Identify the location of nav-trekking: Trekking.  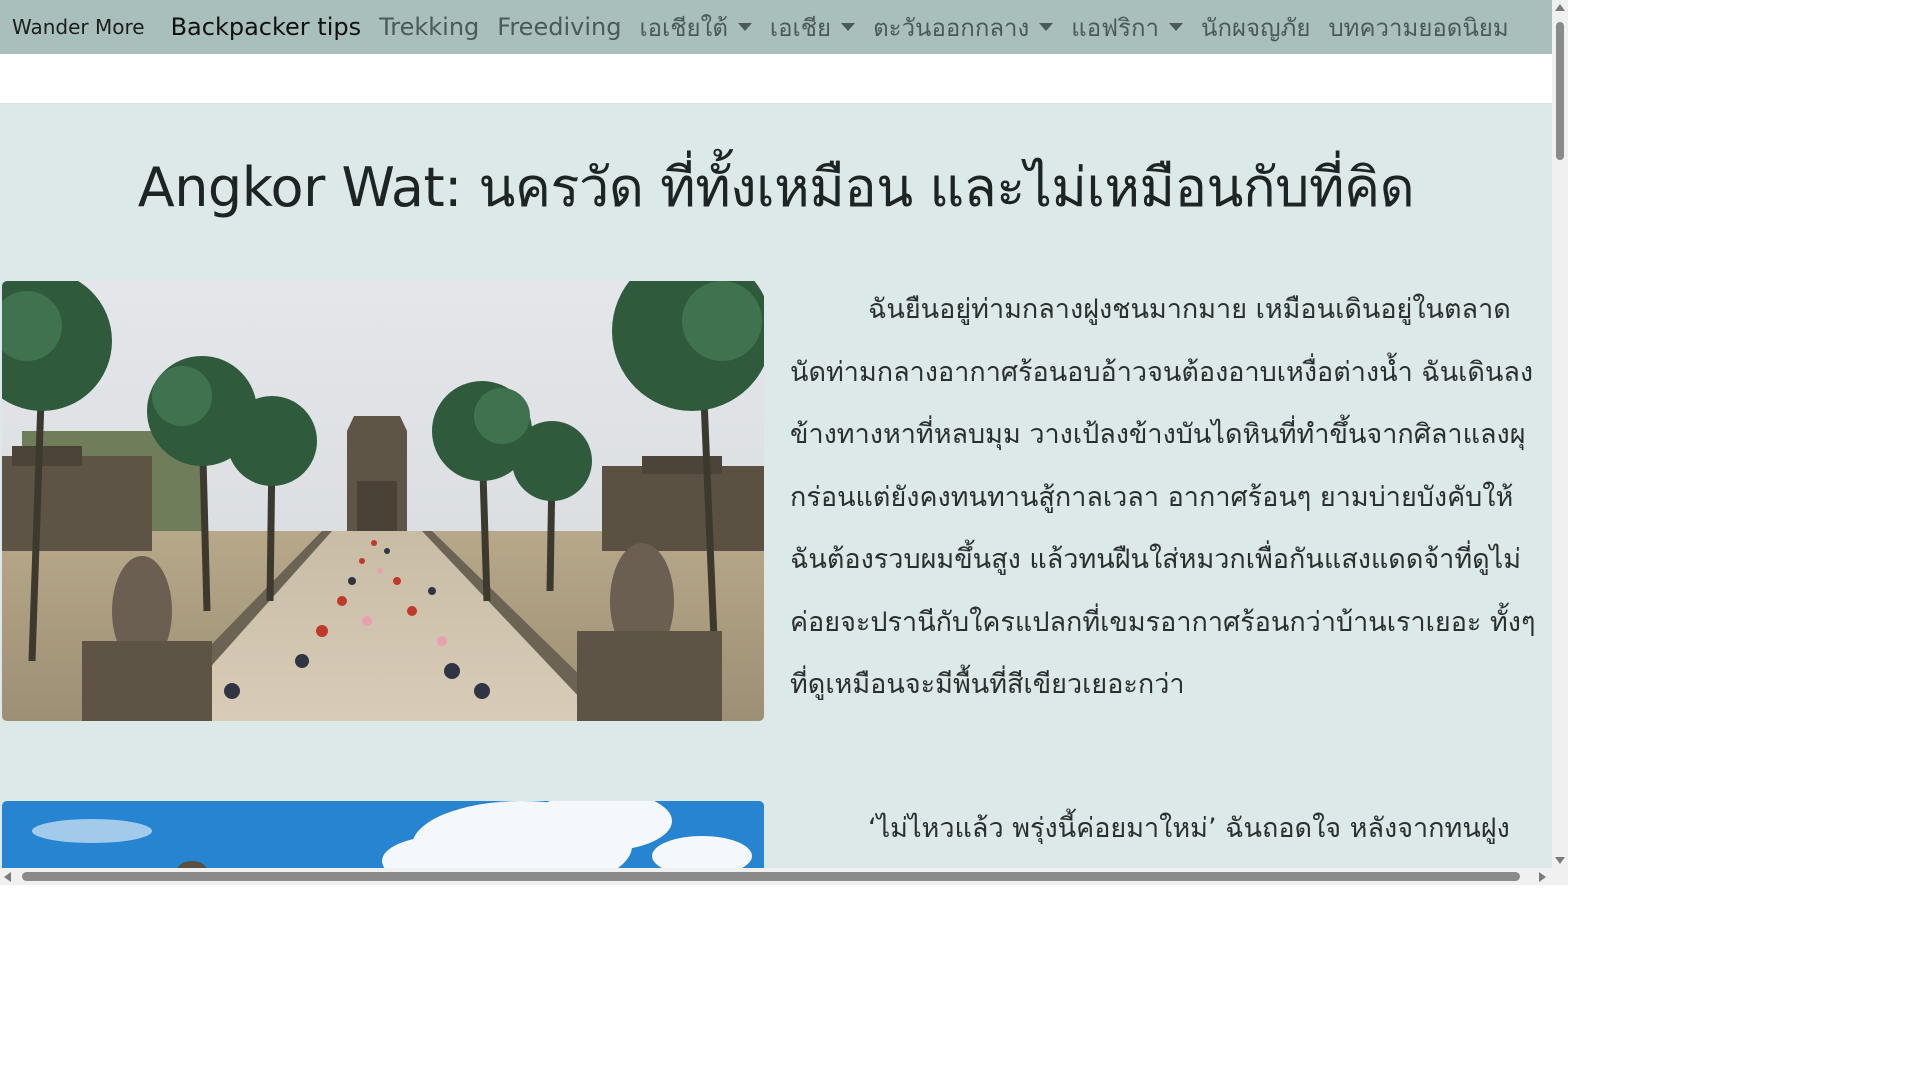
(429, 27).